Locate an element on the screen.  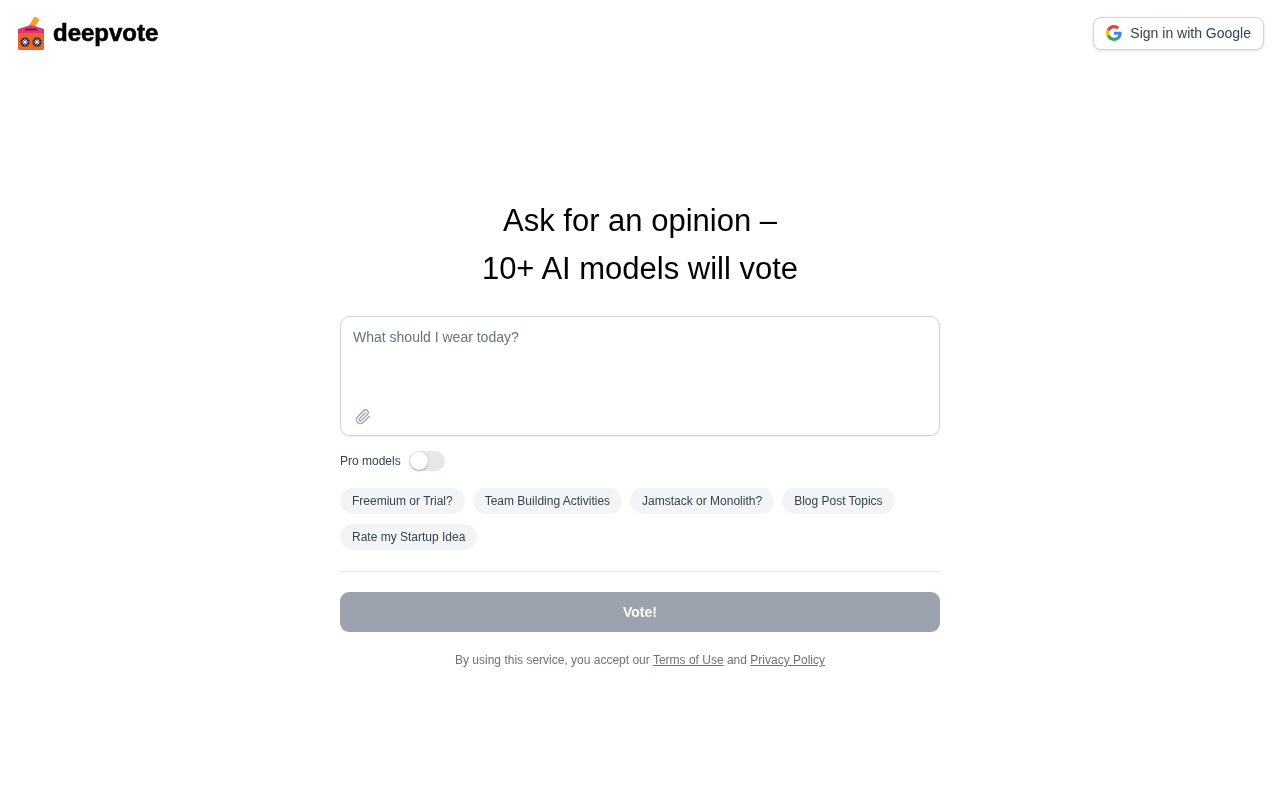
headline: Ask for an opinion – is located at coordinates (640, 221).